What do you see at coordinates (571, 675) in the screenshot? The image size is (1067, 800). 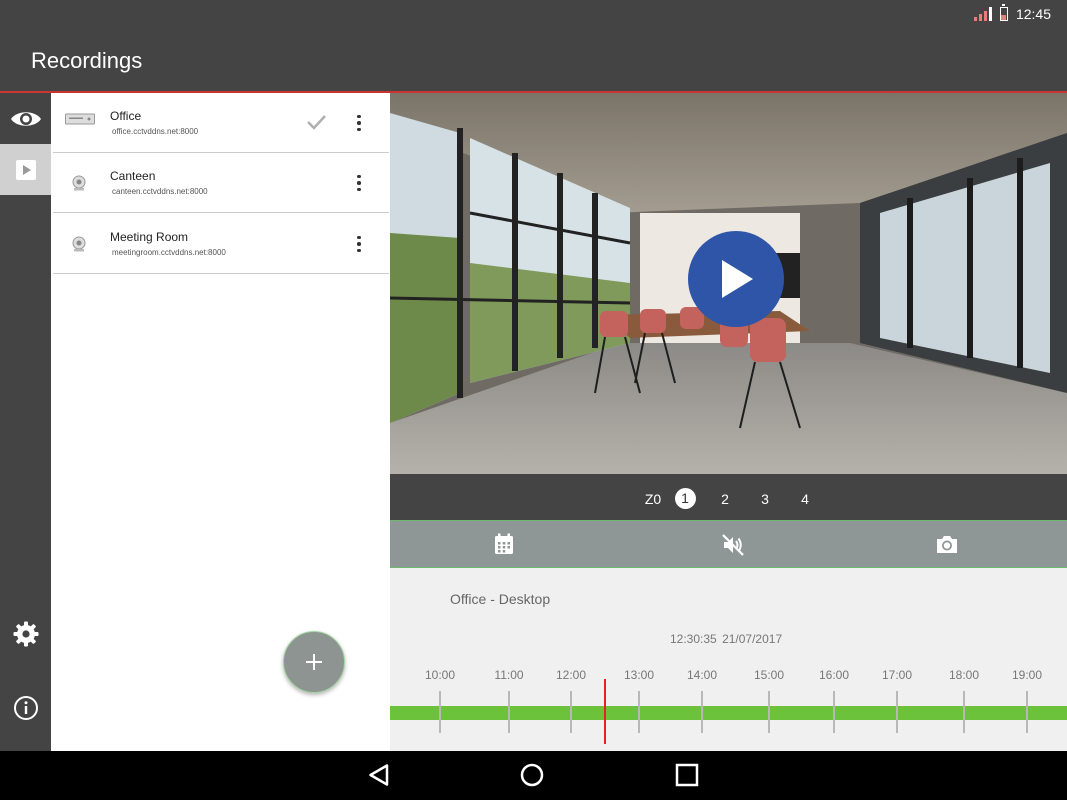 I see `tick-label: 12:00` at bounding box center [571, 675].